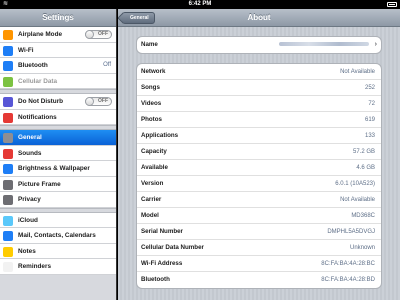 The width and height of the screenshot is (400, 300). I want to click on sidebar-item-label: Sounds, so click(30, 153).